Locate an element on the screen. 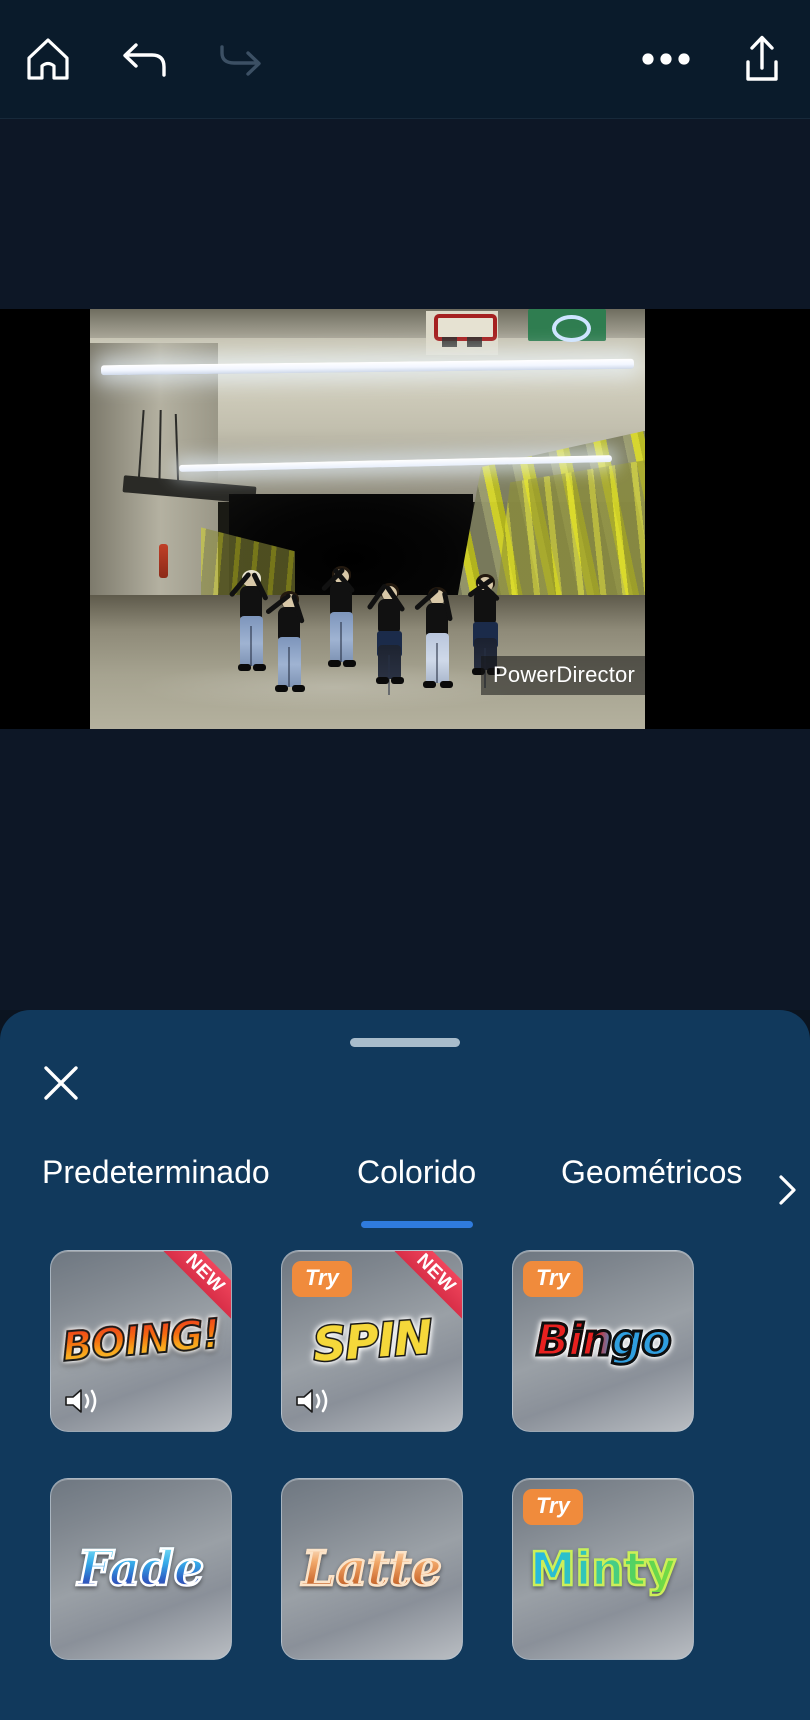 This screenshot has height=1720, width=810. active-tab-indicator is located at coordinates (416, 1224).